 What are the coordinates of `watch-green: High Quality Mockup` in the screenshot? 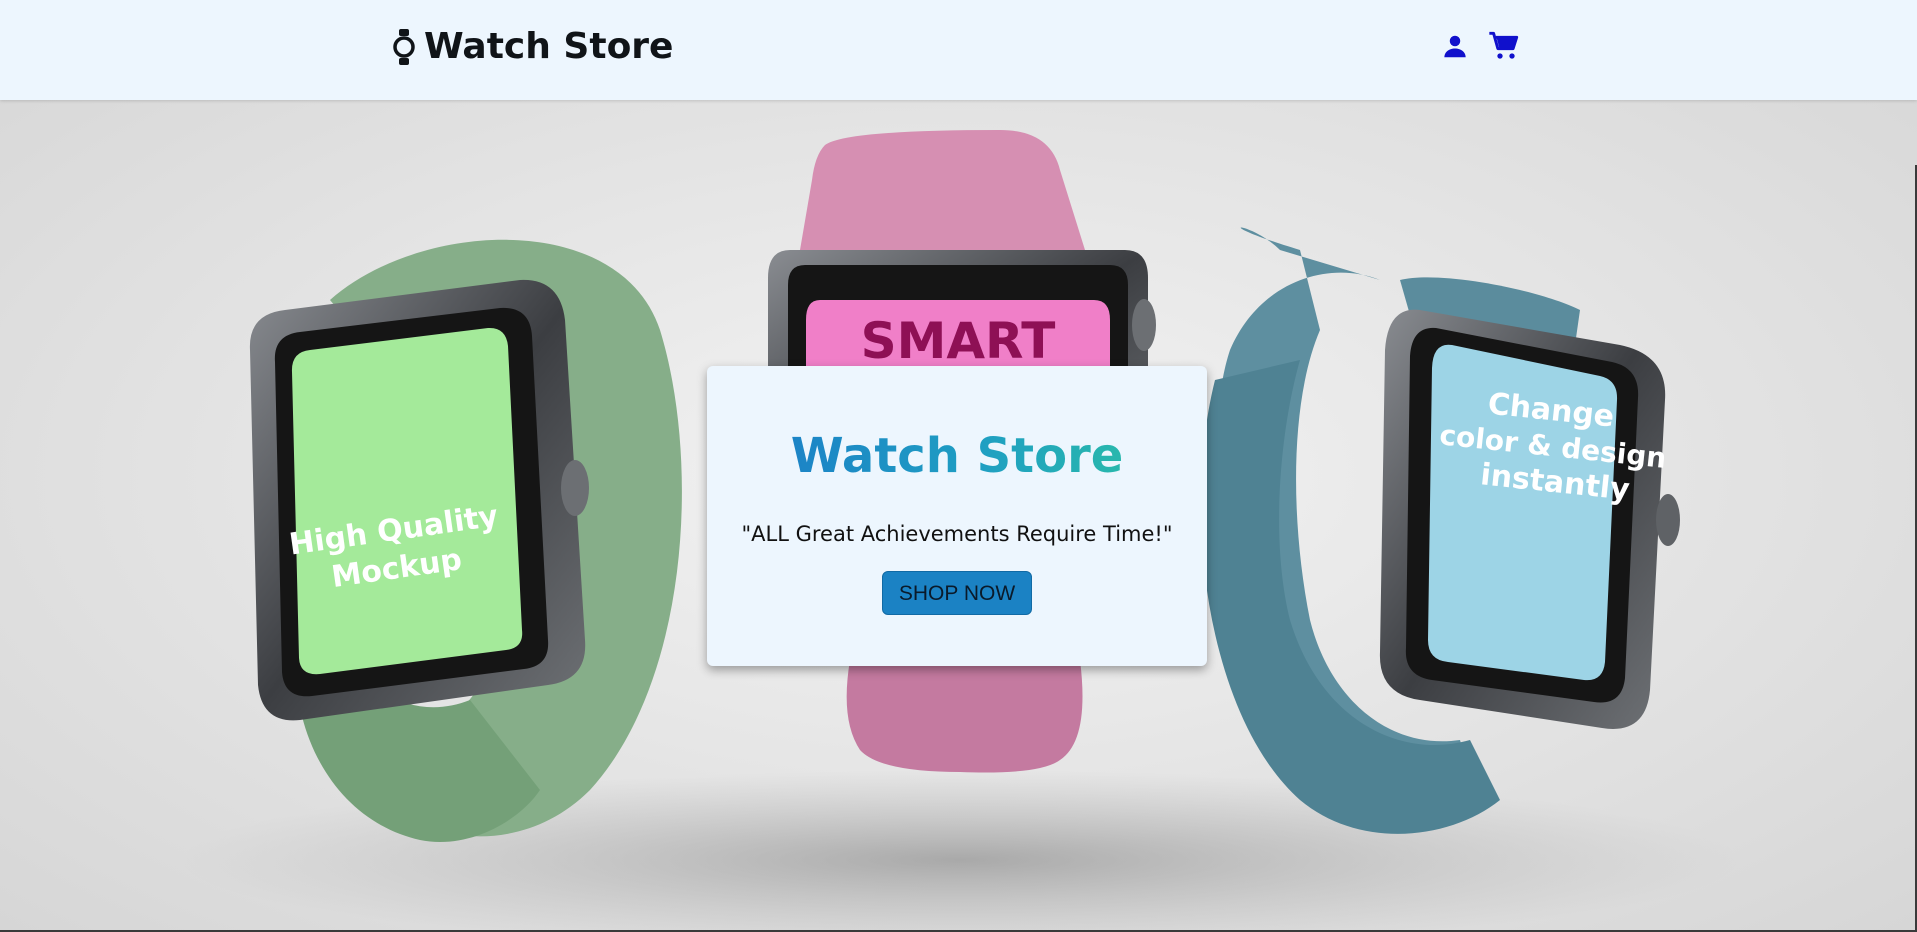 It's located at (465, 540).